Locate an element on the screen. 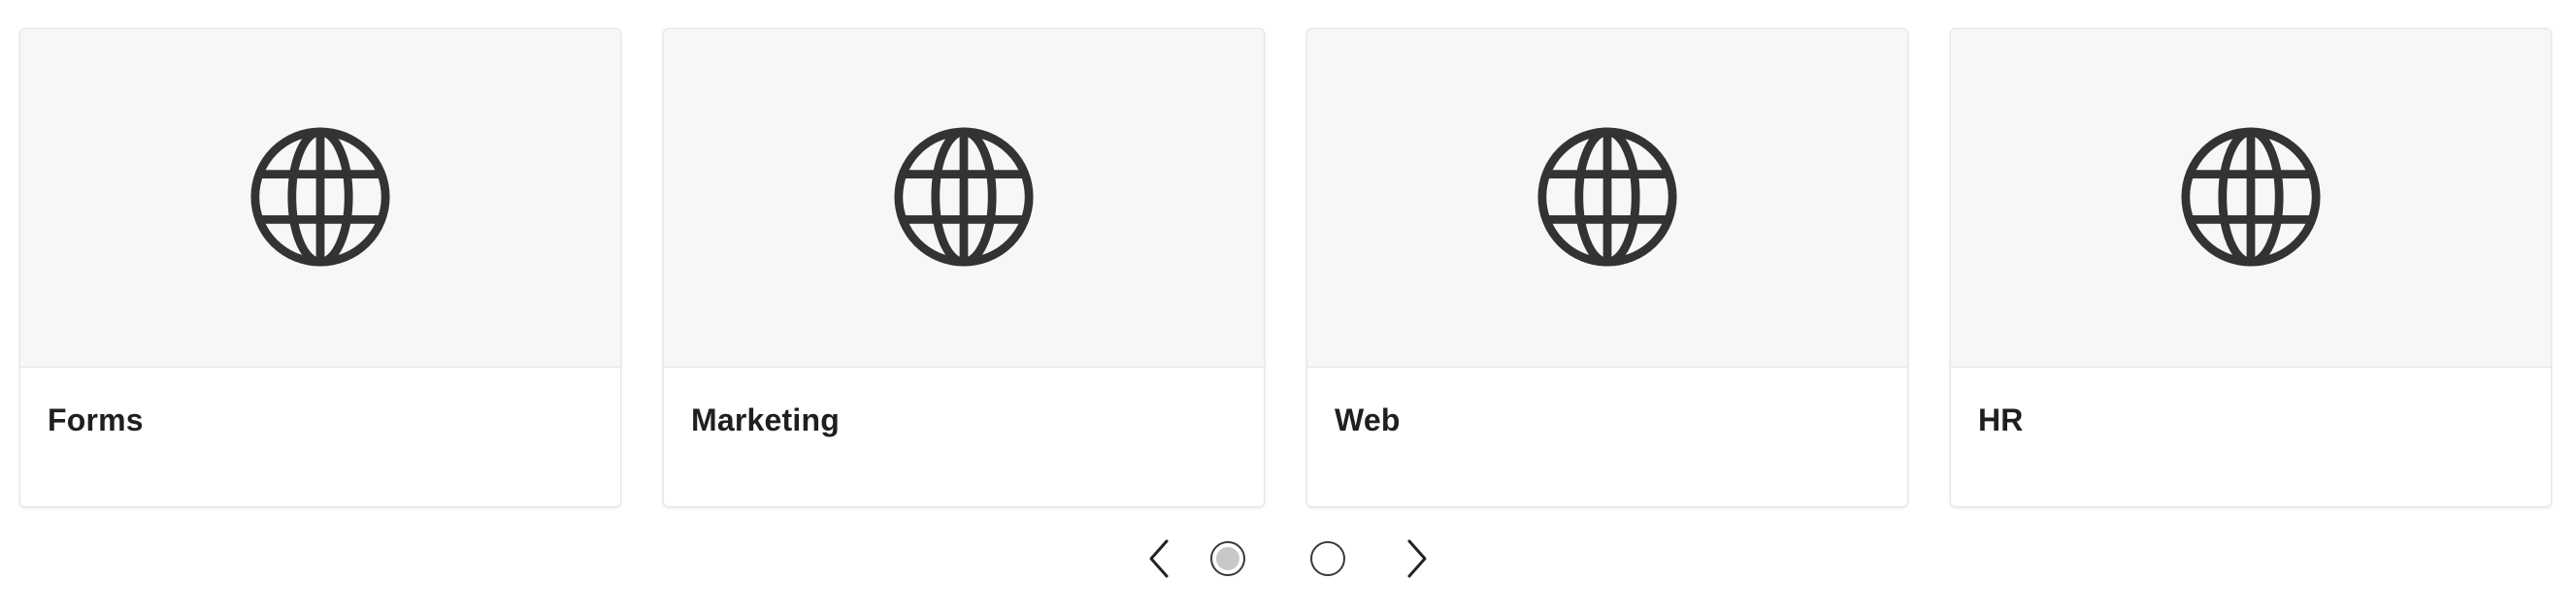 The width and height of the screenshot is (2576, 611). previous-button is located at coordinates (1159, 558).